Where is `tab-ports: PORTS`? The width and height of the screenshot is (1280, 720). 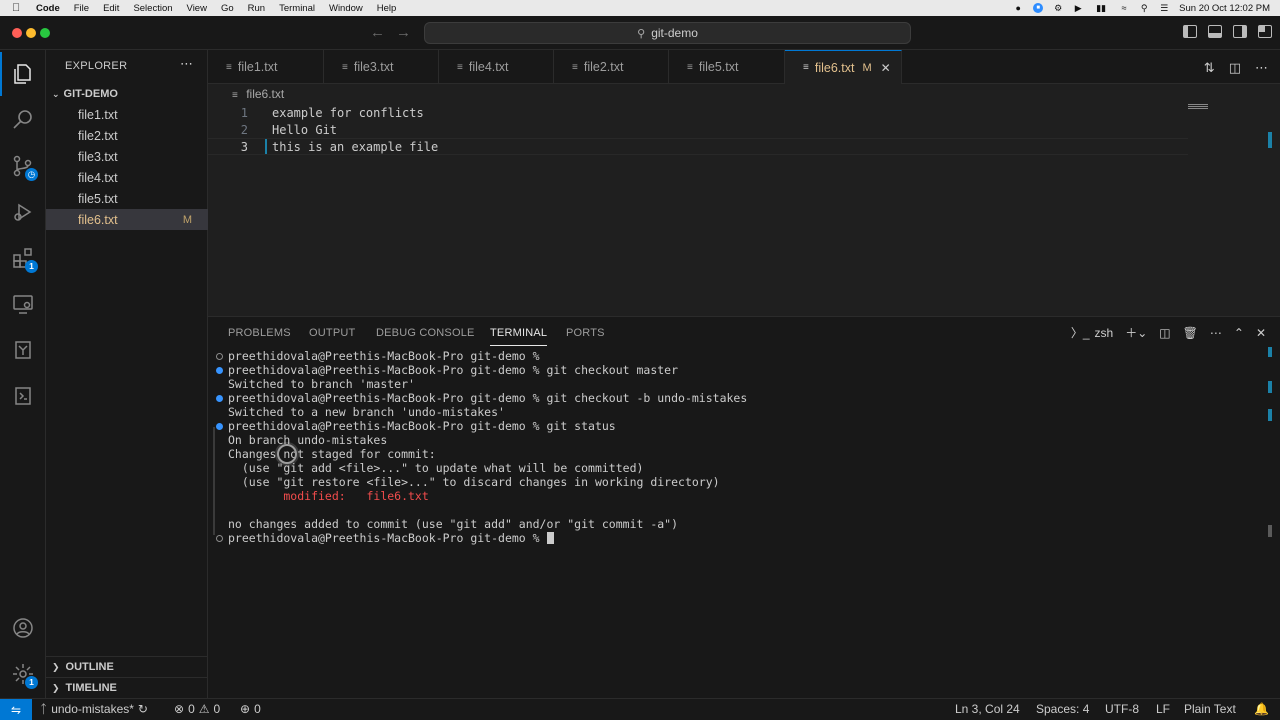 tab-ports: PORTS is located at coordinates (585, 333).